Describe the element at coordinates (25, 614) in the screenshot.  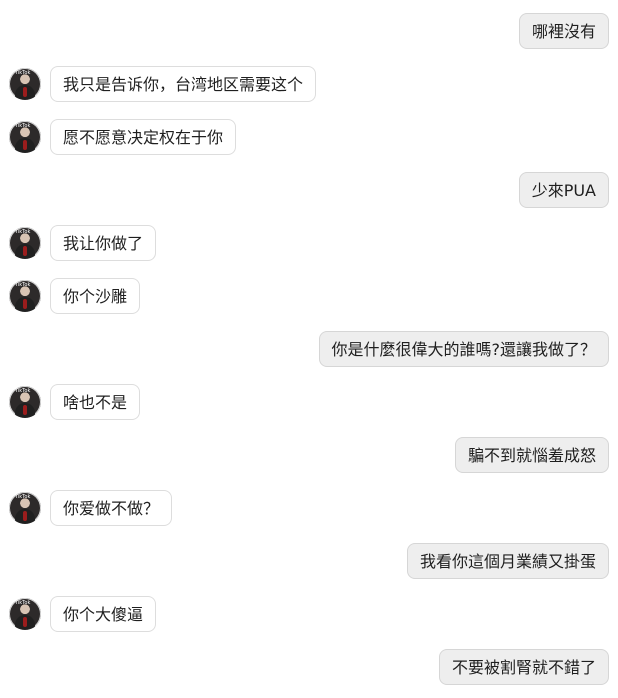
I see `user-avatar-12: TikTok` at that location.